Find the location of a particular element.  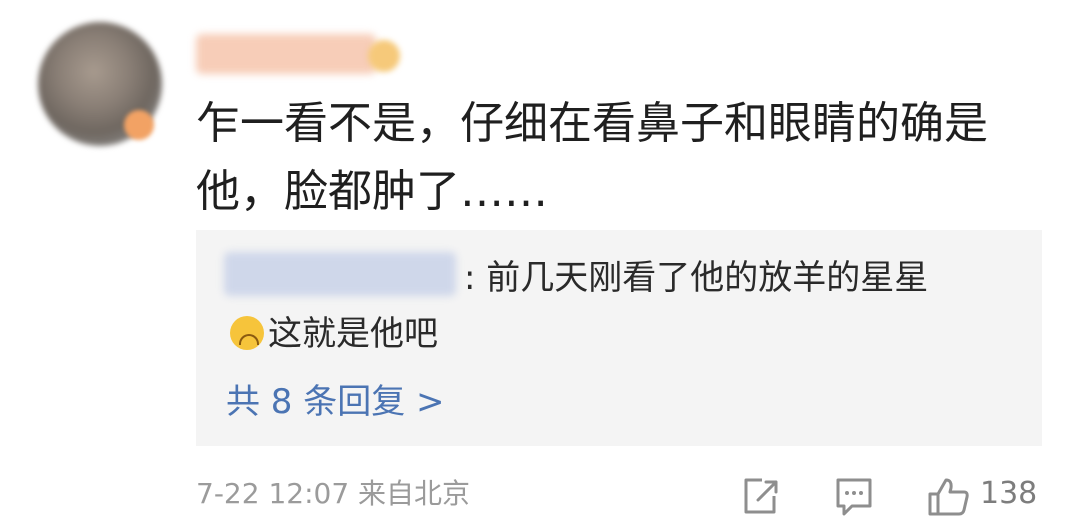

more-replies-link: 共 8 条回复 > is located at coordinates (335, 402).